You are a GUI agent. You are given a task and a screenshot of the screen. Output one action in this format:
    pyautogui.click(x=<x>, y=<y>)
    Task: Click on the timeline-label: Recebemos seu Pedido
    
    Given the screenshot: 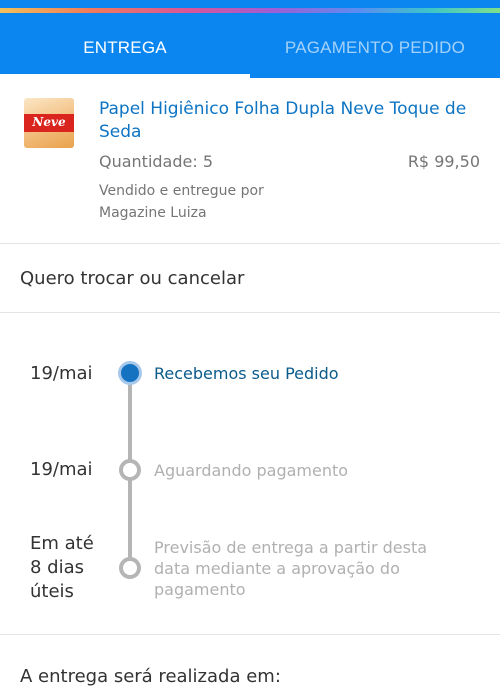 What is the action you would take?
    pyautogui.click(x=246, y=373)
    